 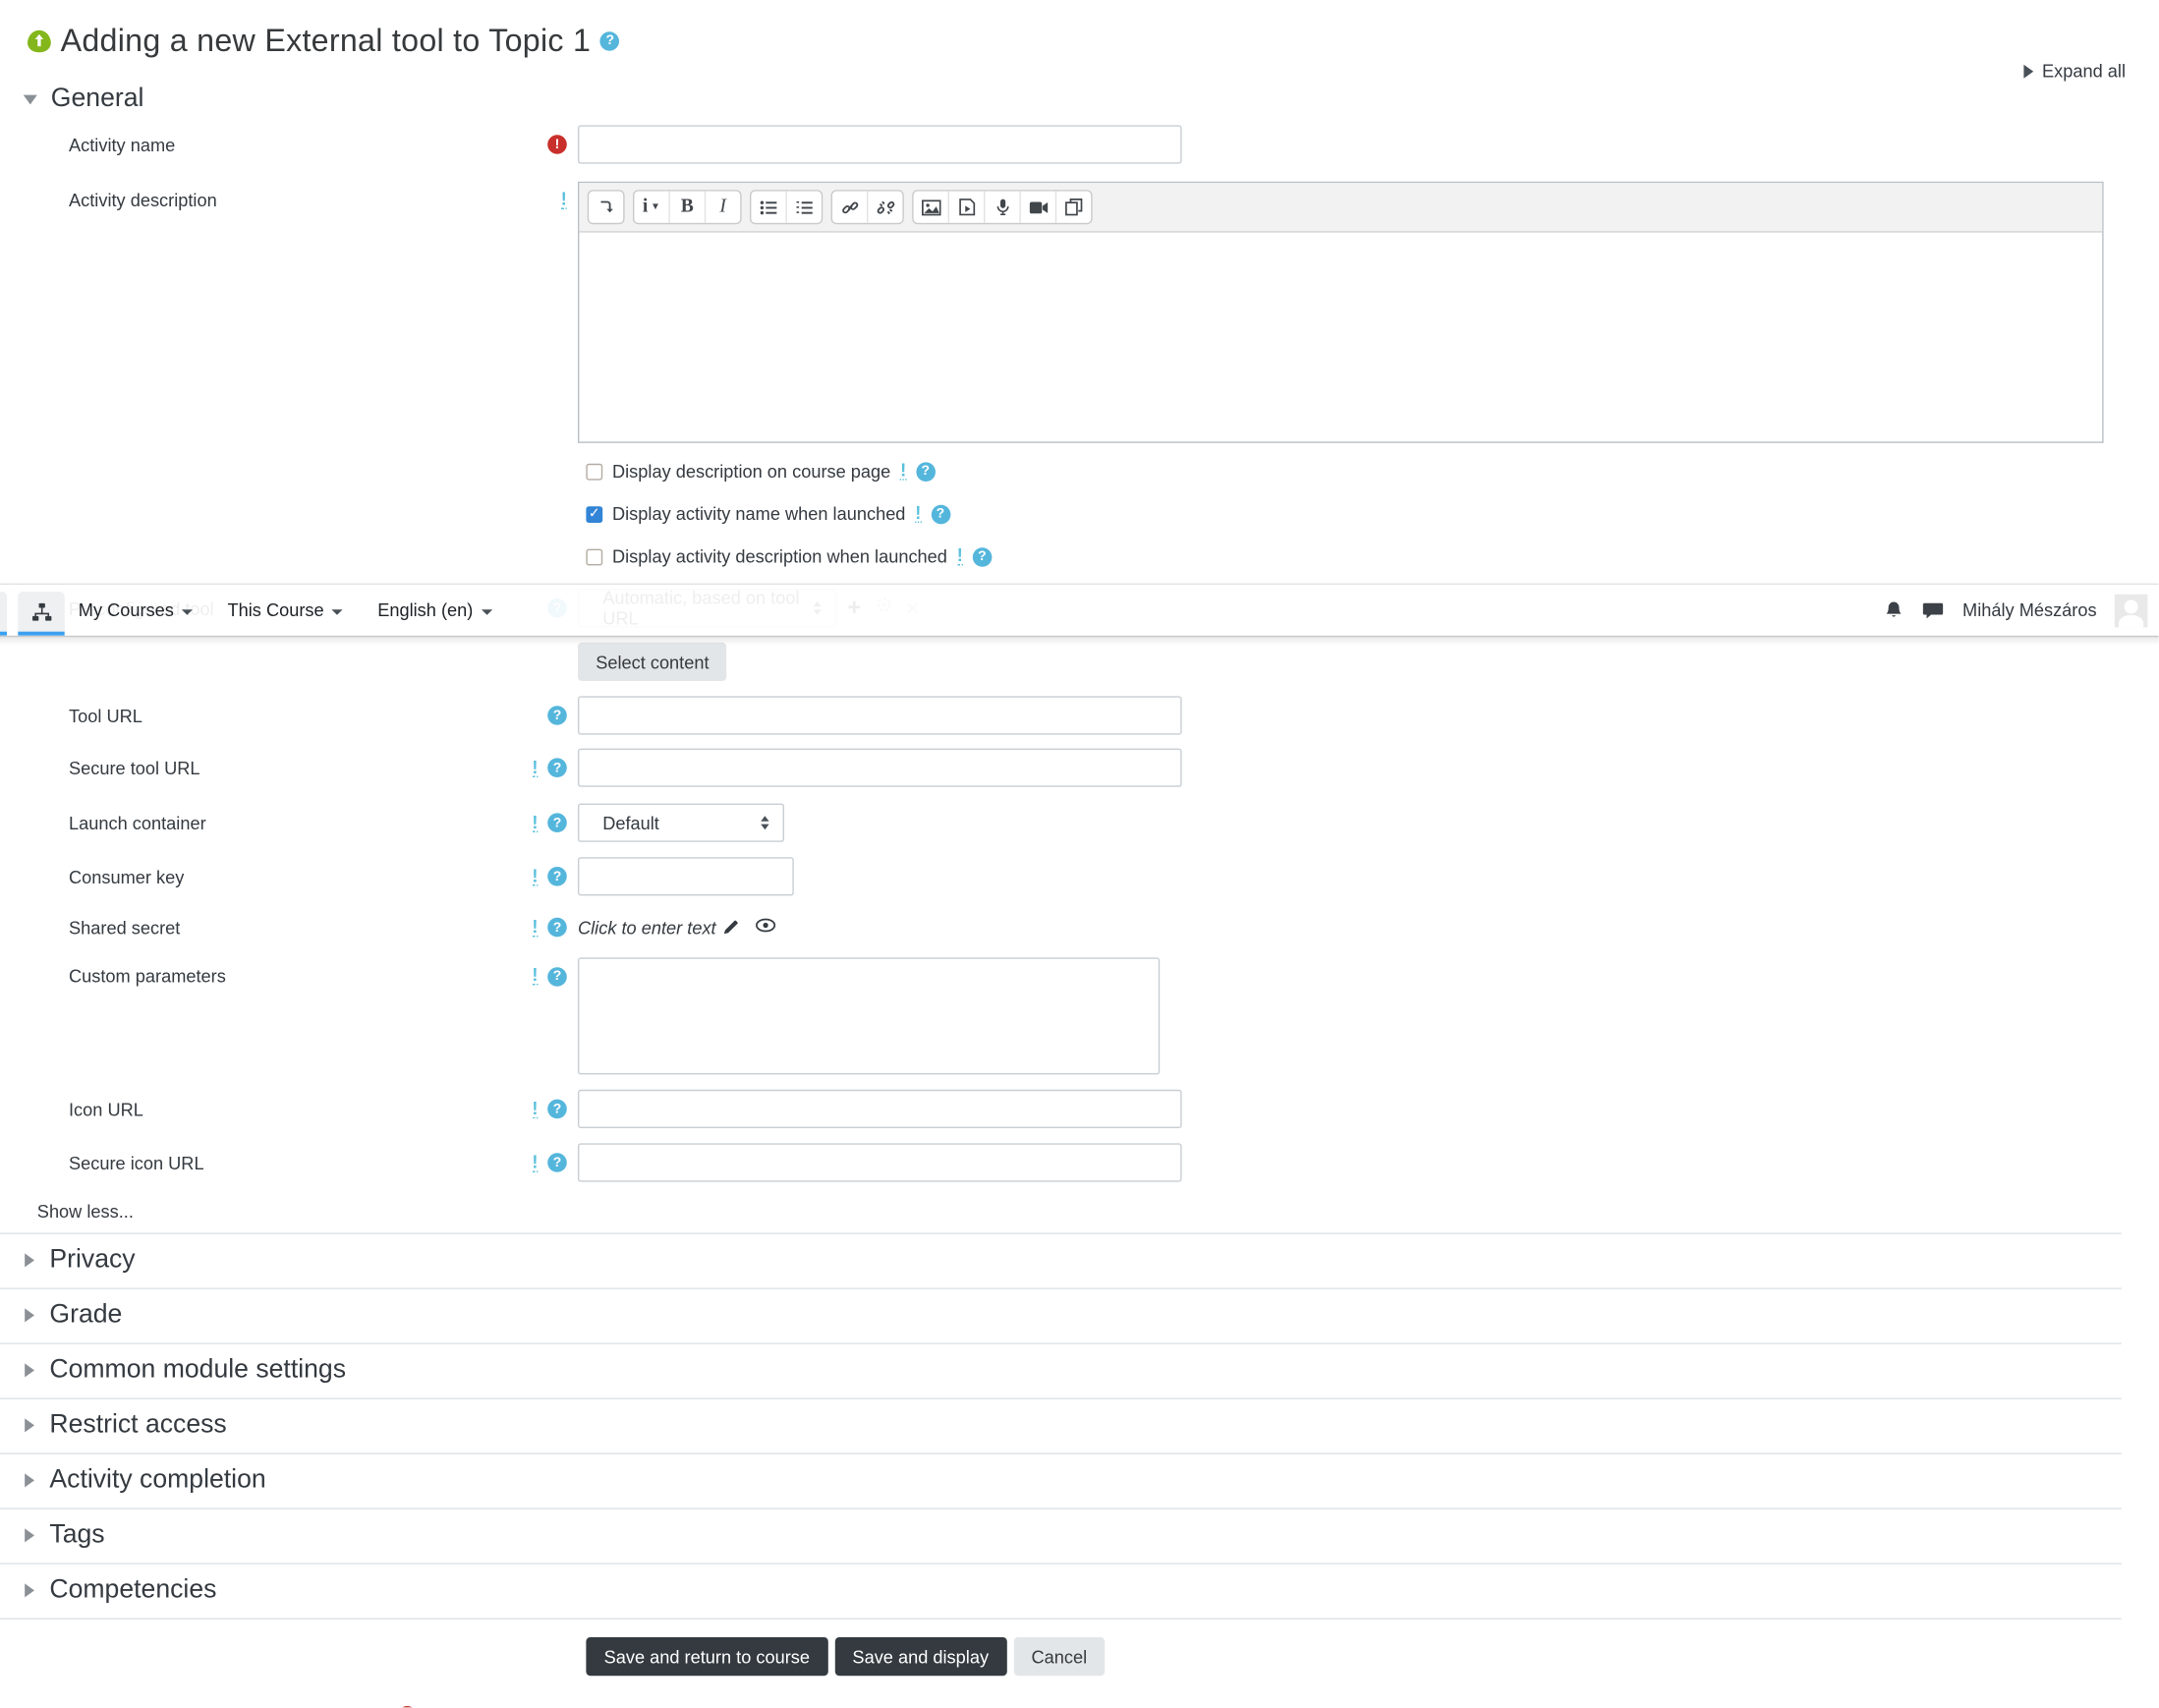 What do you see at coordinates (1061, 1261) in the screenshot?
I see `section-privacy: Privacy` at bounding box center [1061, 1261].